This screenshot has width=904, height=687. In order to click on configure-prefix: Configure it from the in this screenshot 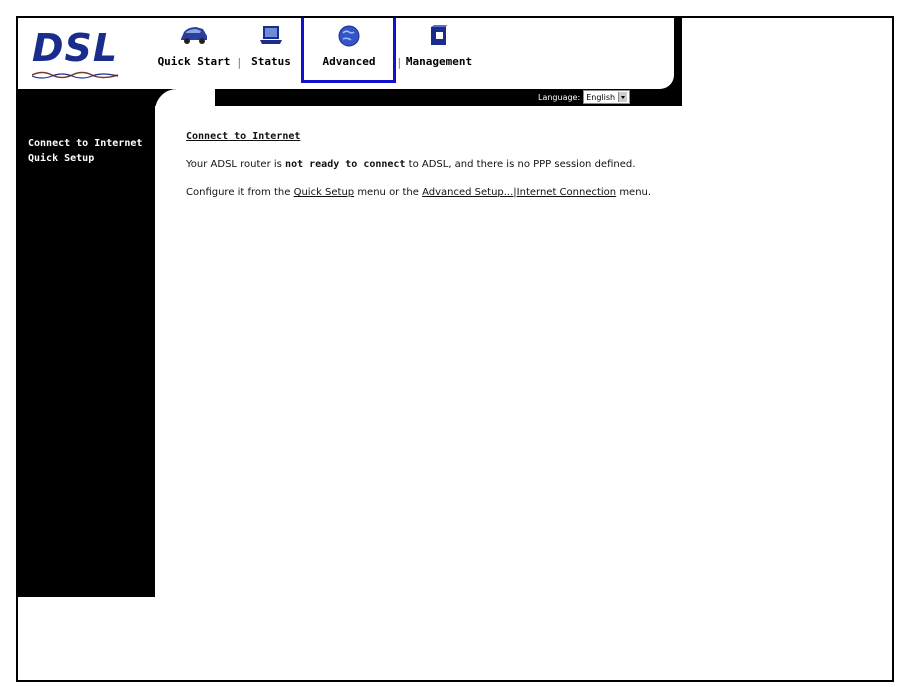, I will do `click(240, 192)`.